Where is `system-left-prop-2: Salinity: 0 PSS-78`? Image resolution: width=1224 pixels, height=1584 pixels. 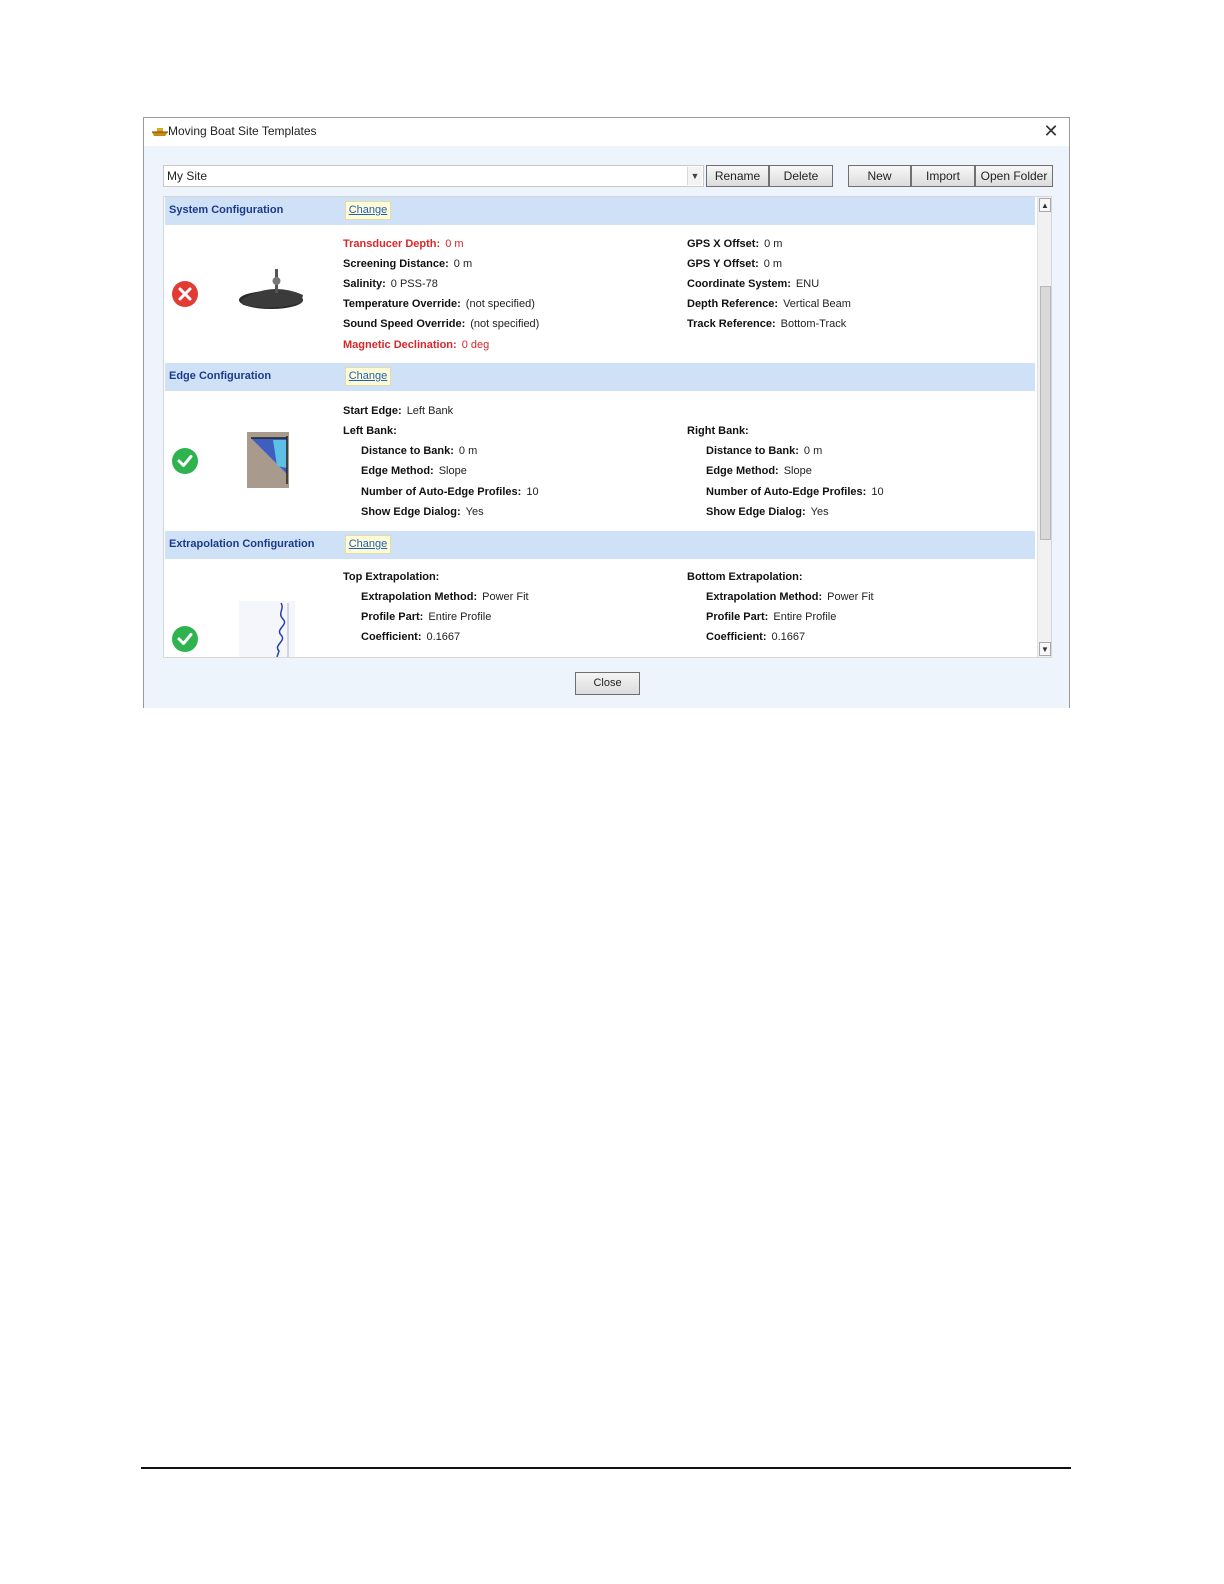 system-left-prop-2: Salinity: 0 PSS-78 is located at coordinates (390, 284).